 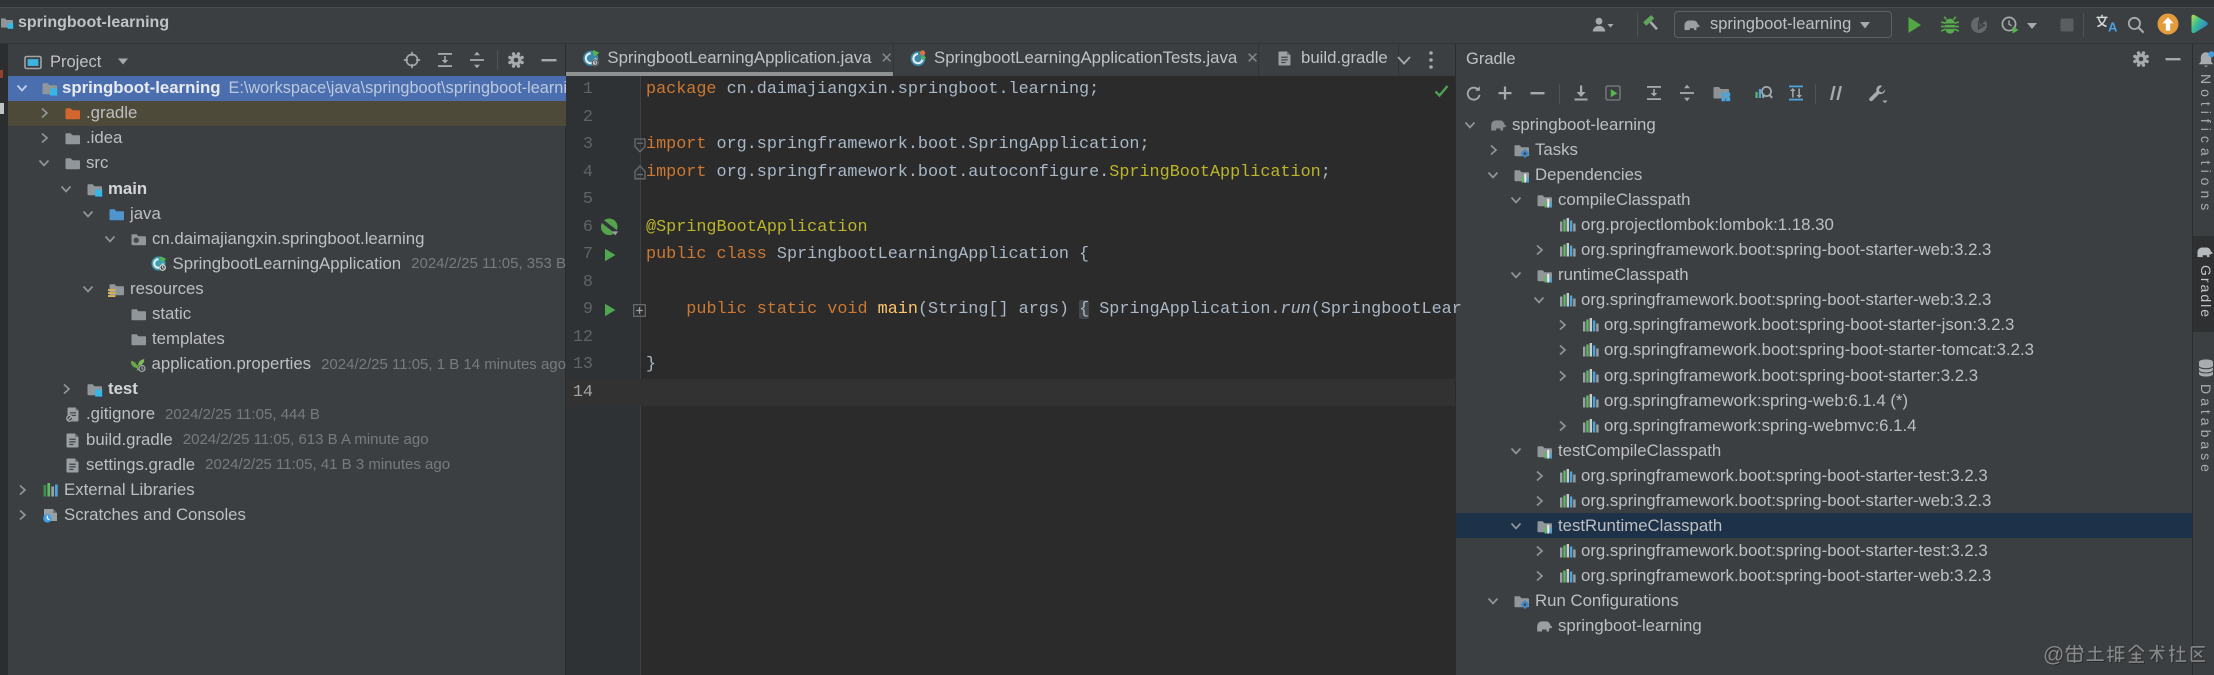 What do you see at coordinates (2113, 26) in the screenshot?
I see `svg-text: A` at bounding box center [2113, 26].